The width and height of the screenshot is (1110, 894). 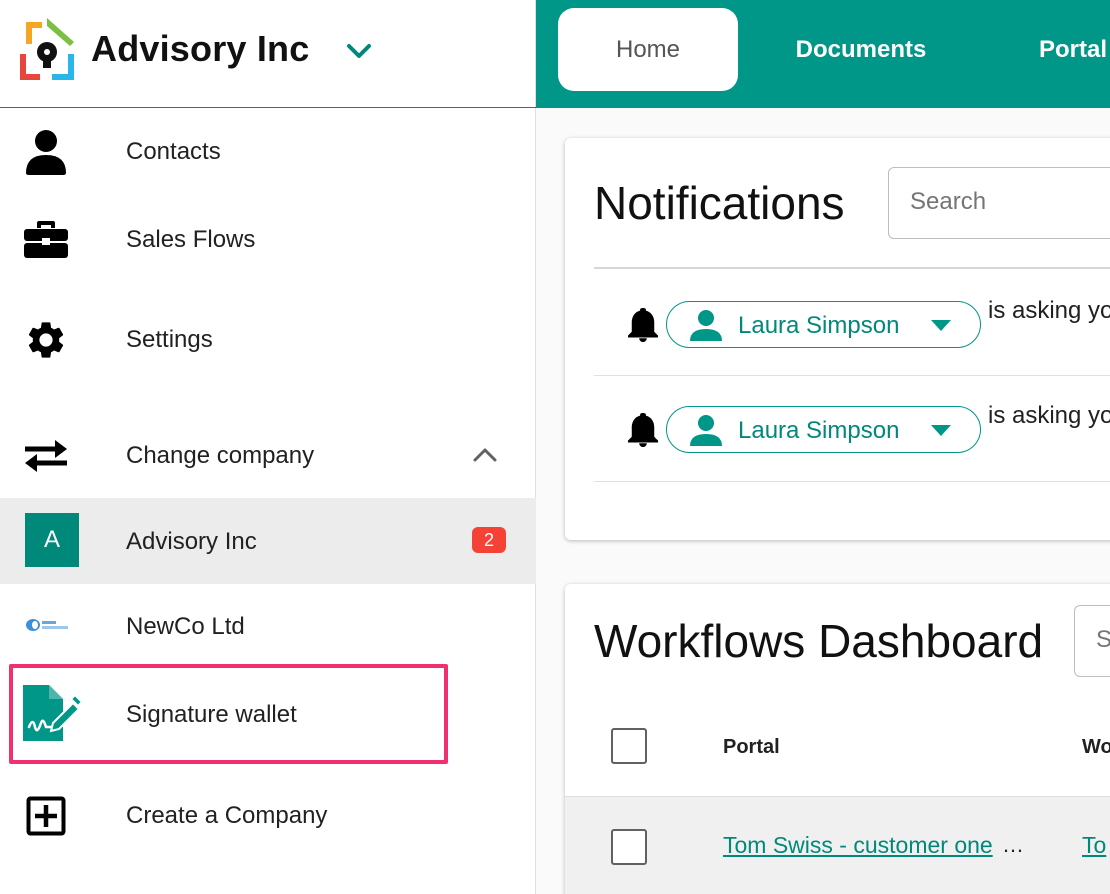 I want to click on company-switcher-header: Advisory Inc, so click(x=268, y=54).